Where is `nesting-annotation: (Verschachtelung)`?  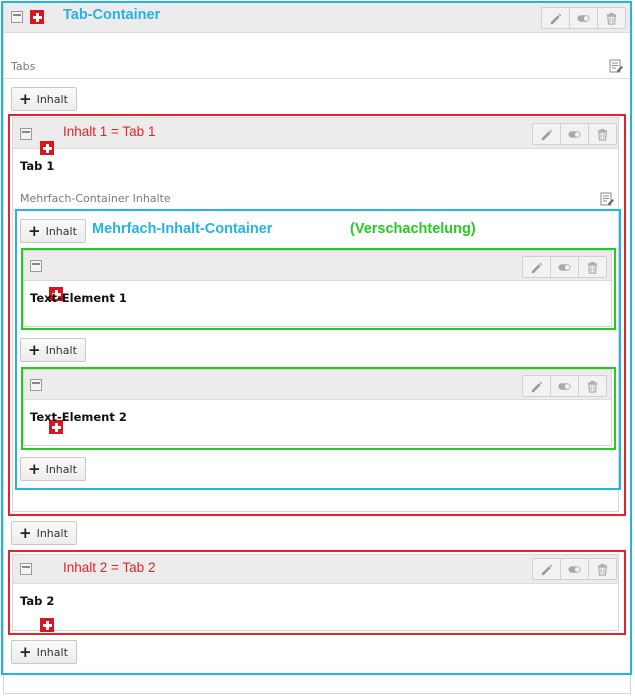
nesting-annotation: (Verschachtelung) is located at coordinates (413, 229).